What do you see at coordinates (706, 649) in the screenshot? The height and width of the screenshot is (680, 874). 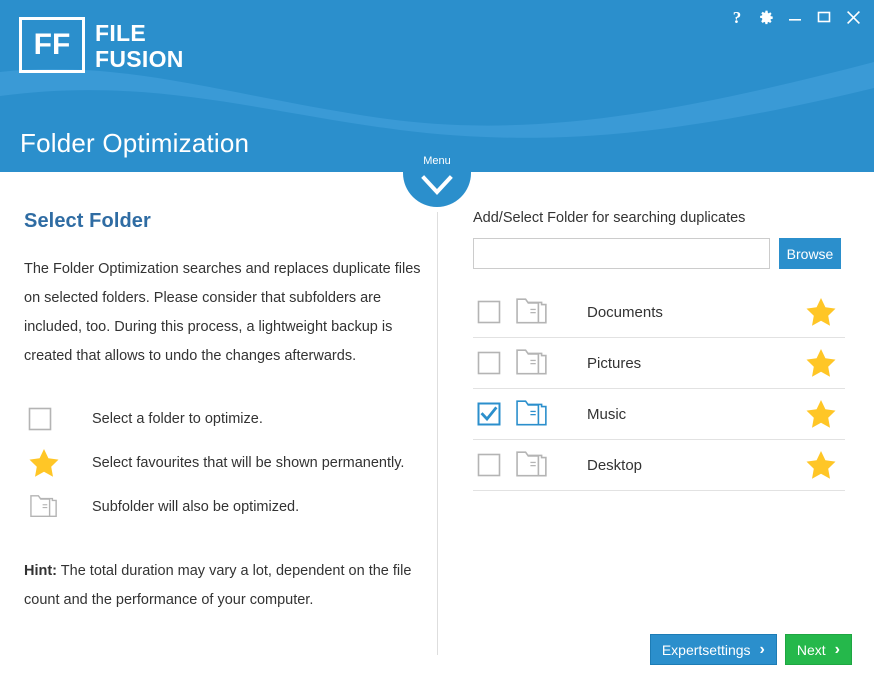 I see `expertsettings-label: Expertsettings` at bounding box center [706, 649].